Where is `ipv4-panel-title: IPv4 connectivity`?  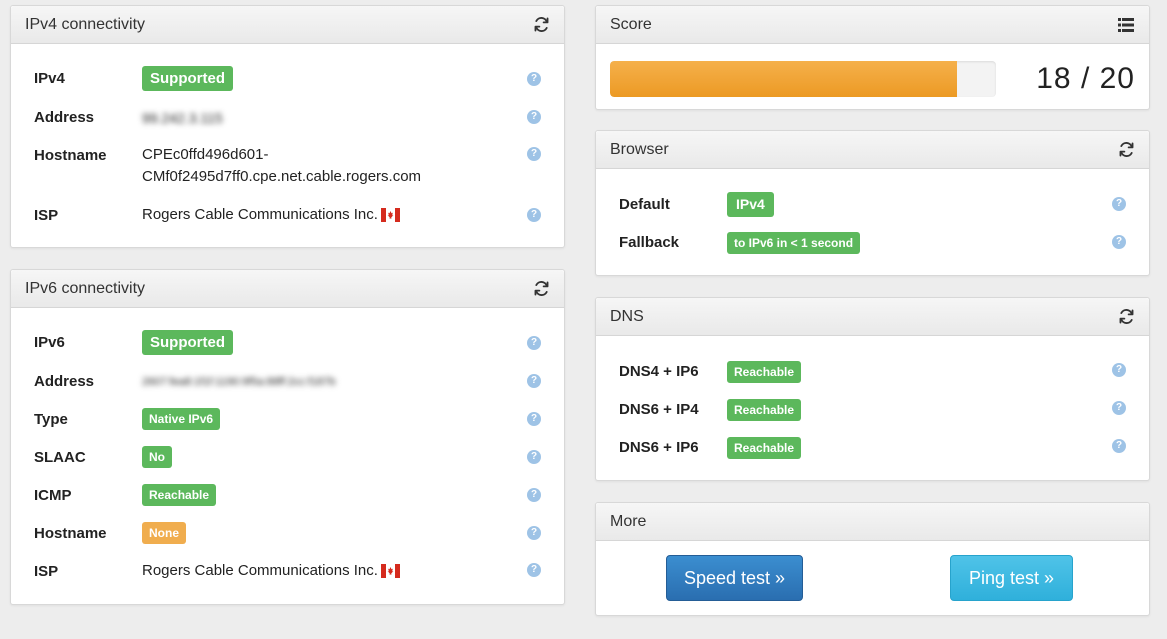
ipv4-panel-title: IPv4 connectivity is located at coordinates (85, 24).